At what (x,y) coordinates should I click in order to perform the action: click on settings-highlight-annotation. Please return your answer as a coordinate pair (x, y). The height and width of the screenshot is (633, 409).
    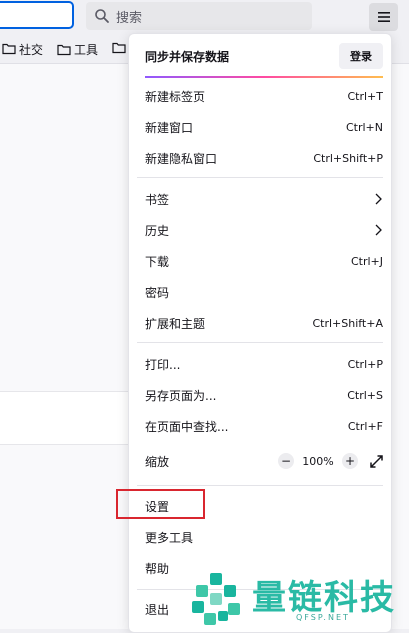
    Looking at the image, I should click on (160, 504).